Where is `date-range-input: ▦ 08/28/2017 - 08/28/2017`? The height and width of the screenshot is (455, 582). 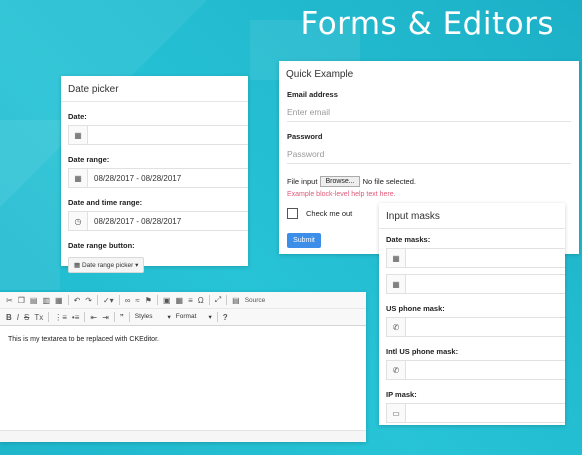
date-range-input: ▦ 08/28/2017 - 08/28/2017 is located at coordinates (158, 178).